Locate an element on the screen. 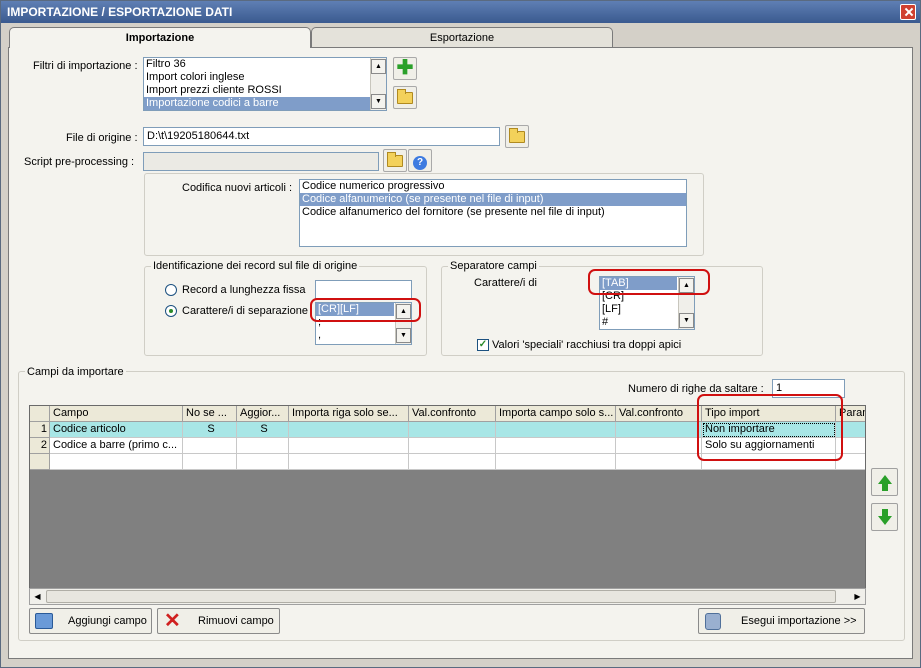  arrow-up-icon is located at coordinates (885, 479).